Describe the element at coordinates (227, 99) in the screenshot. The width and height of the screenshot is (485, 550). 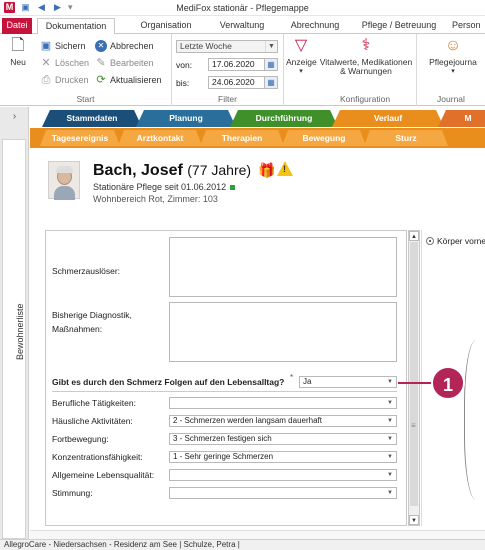
I see `group-filter-label: Filter` at that location.